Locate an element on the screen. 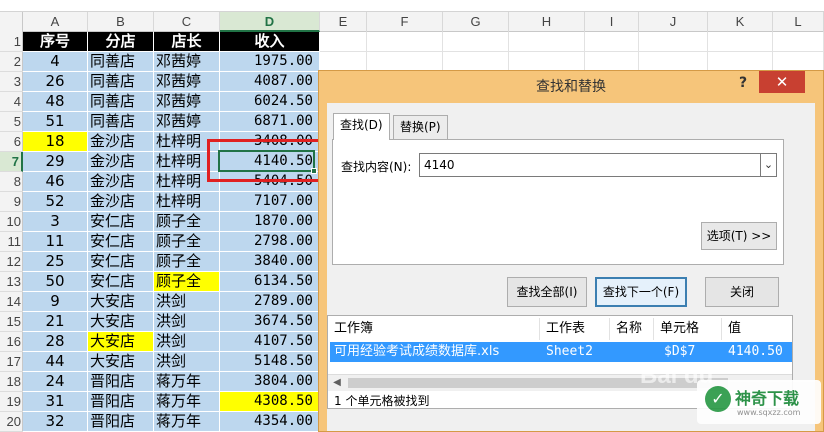  cell-income: 5148.50 is located at coordinates (270, 362).